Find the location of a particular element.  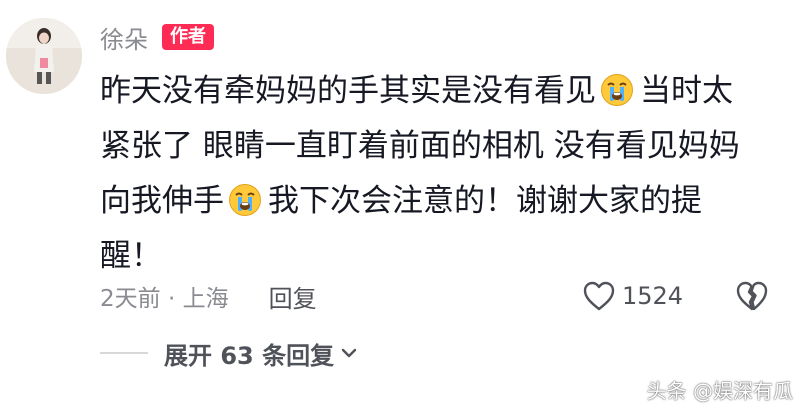

expand-replies-button: 展开 63 条回复 is located at coordinates (229, 353).